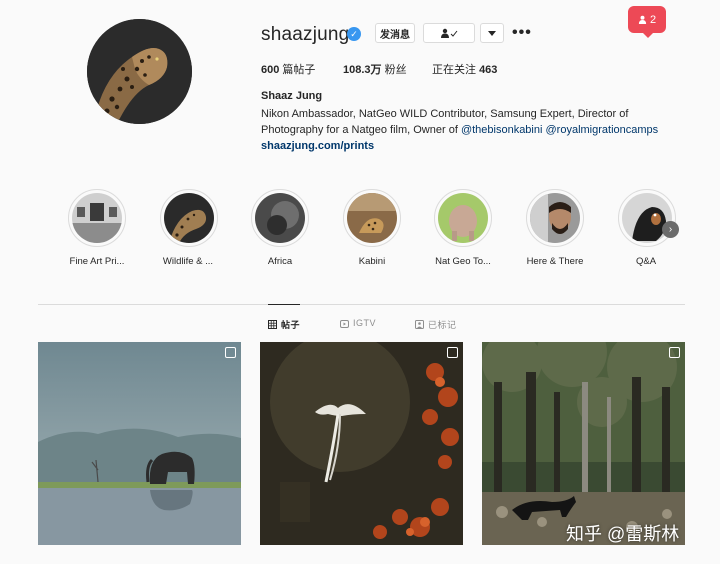 The width and height of the screenshot is (720, 564). Describe the element at coordinates (344, 323) in the screenshot. I see `igtv-icon` at that location.